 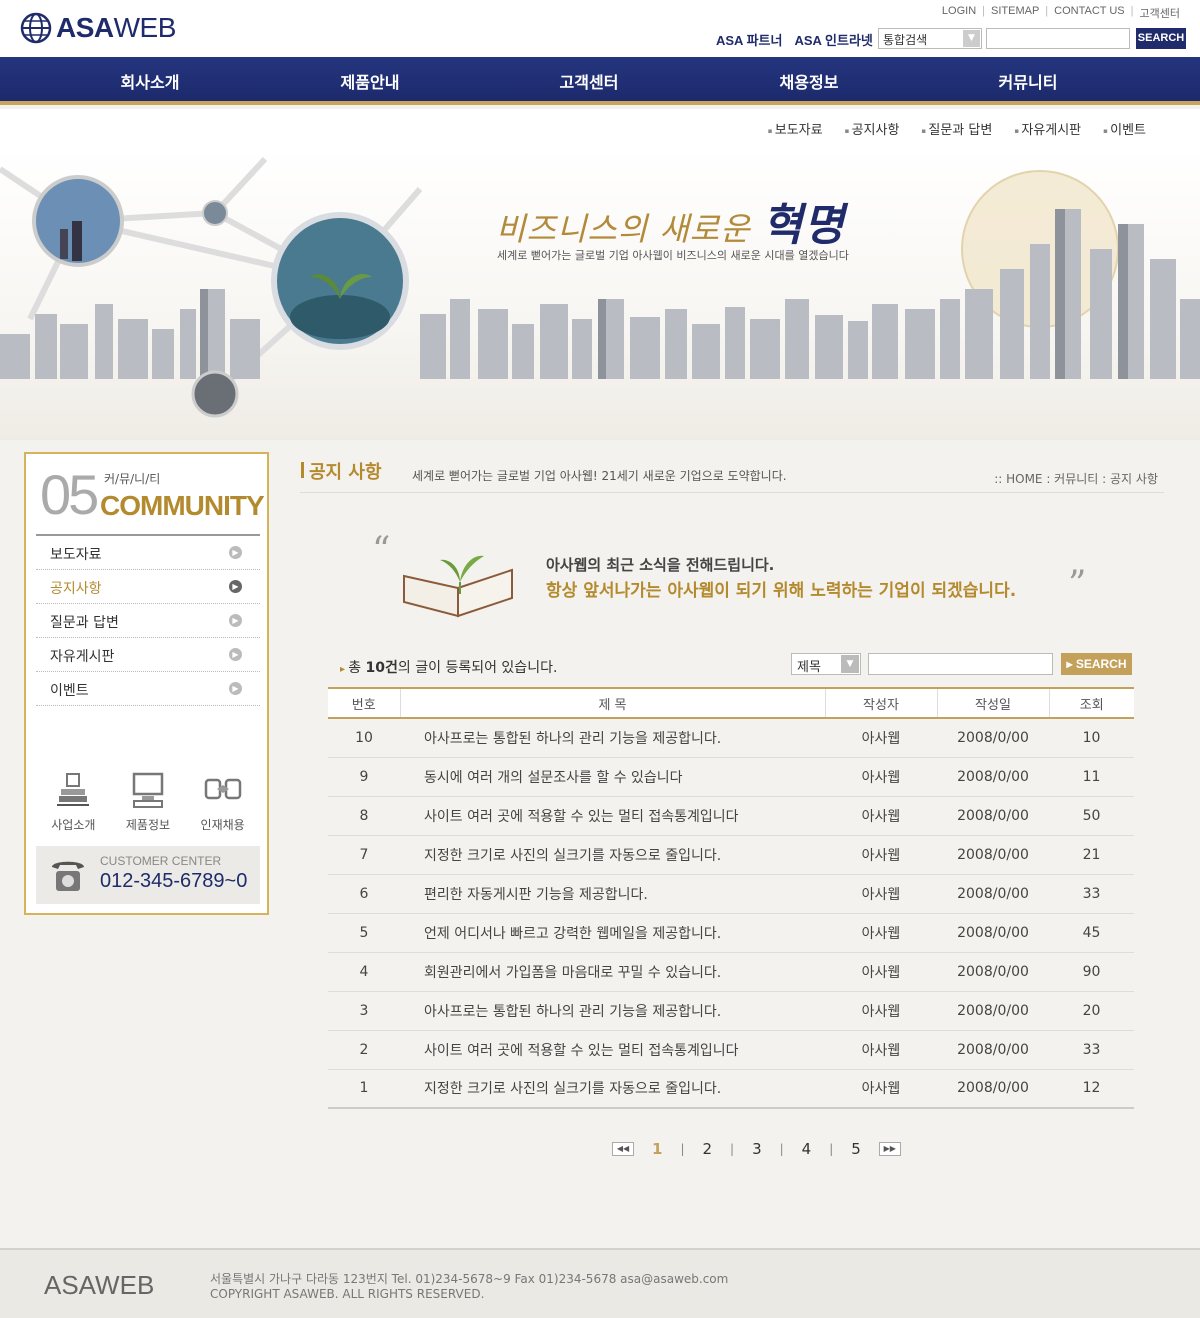 I want to click on subnav-item-board: 자유게시판, so click(x=1047, y=128).